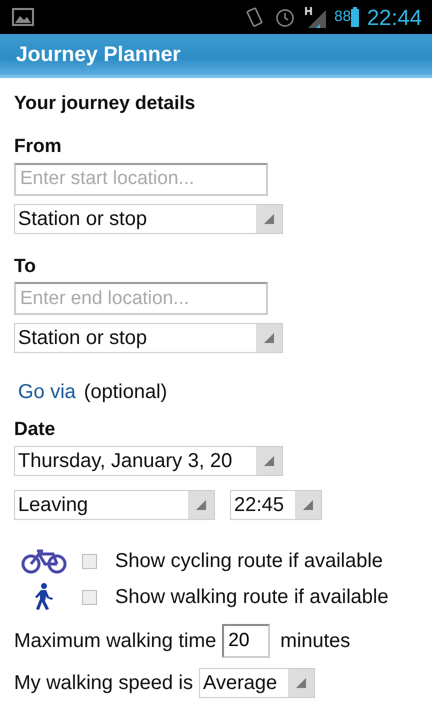 The width and height of the screenshot is (432, 720). I want to click on optional-note: (optional), so click(126, 393).